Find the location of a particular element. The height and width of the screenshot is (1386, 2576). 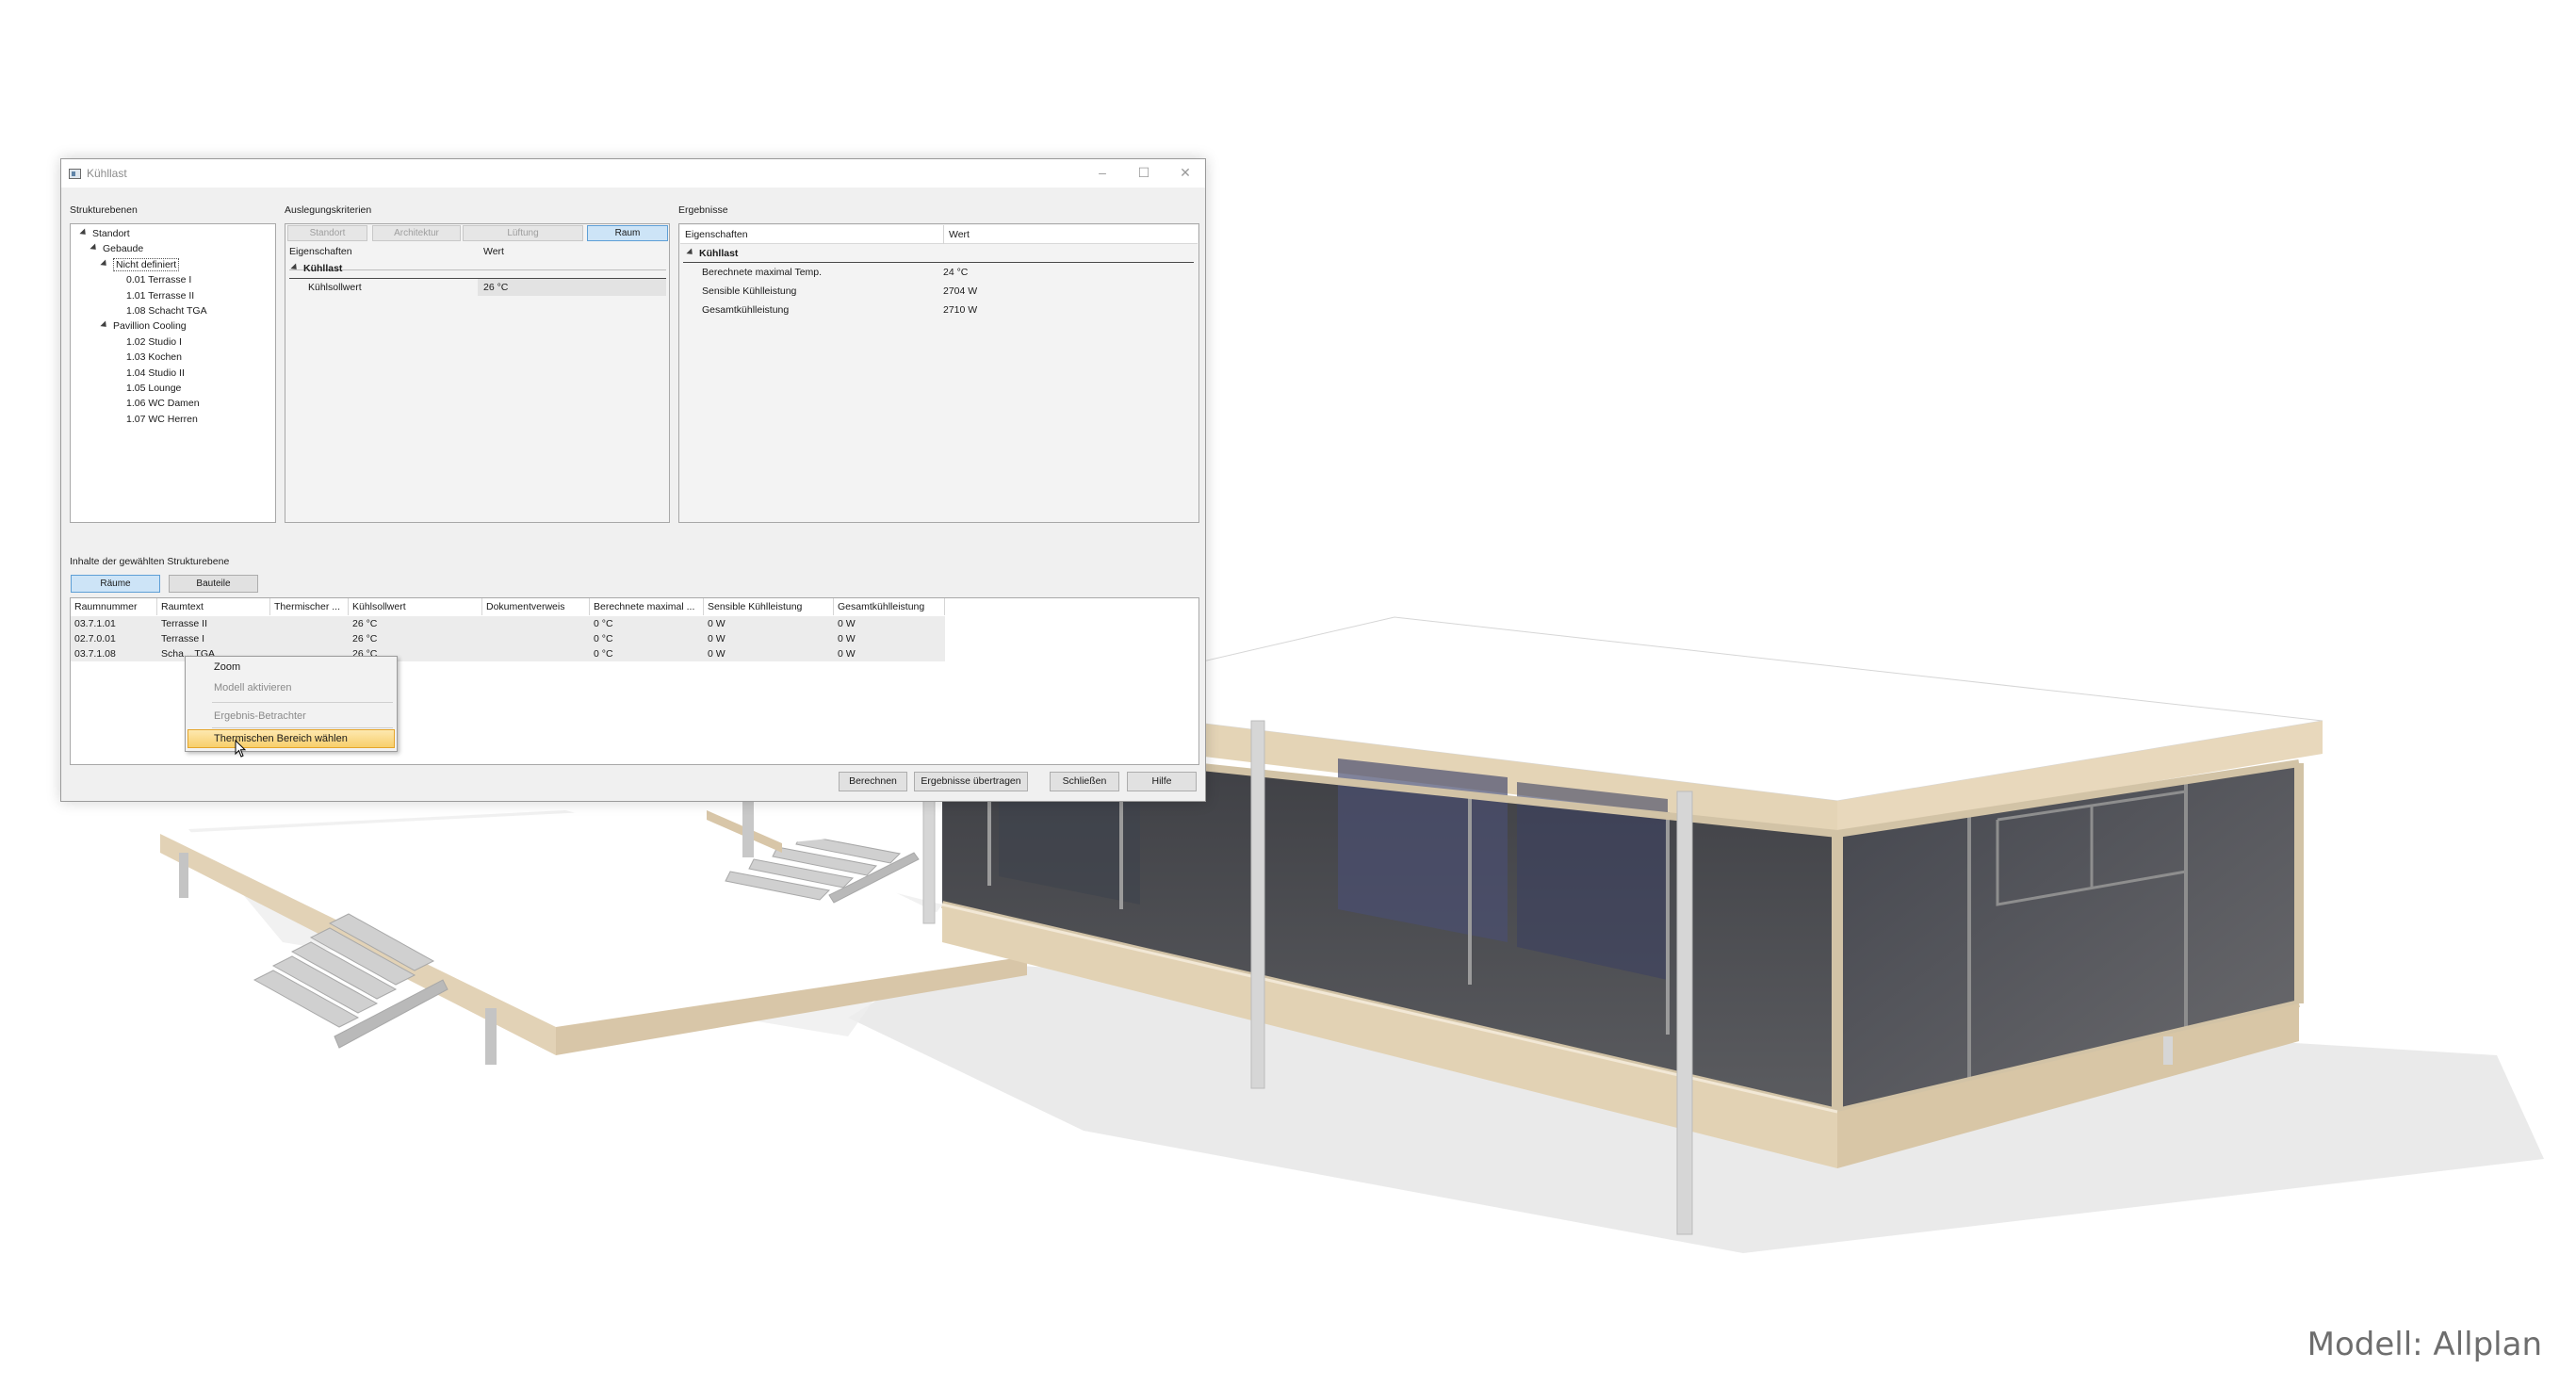

criteria-row-value: 26 °C is located at coordinates (572, 287).